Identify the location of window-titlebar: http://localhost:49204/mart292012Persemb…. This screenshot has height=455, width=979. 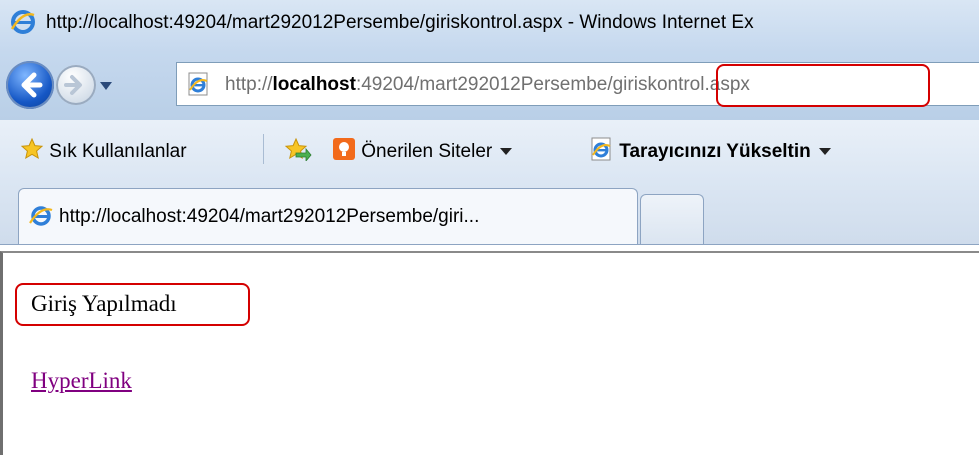
(489, 26).